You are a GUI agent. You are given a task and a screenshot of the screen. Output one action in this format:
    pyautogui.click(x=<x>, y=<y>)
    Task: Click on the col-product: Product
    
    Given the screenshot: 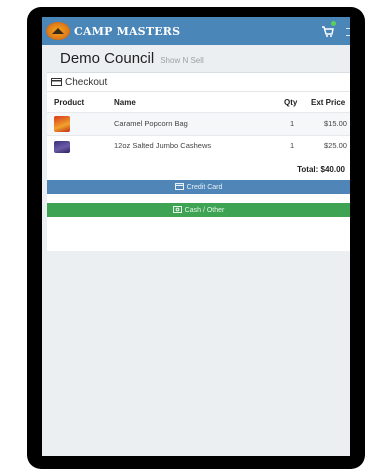 What is the action you would take?
    pyautogui.click(x=69, y=102)
    